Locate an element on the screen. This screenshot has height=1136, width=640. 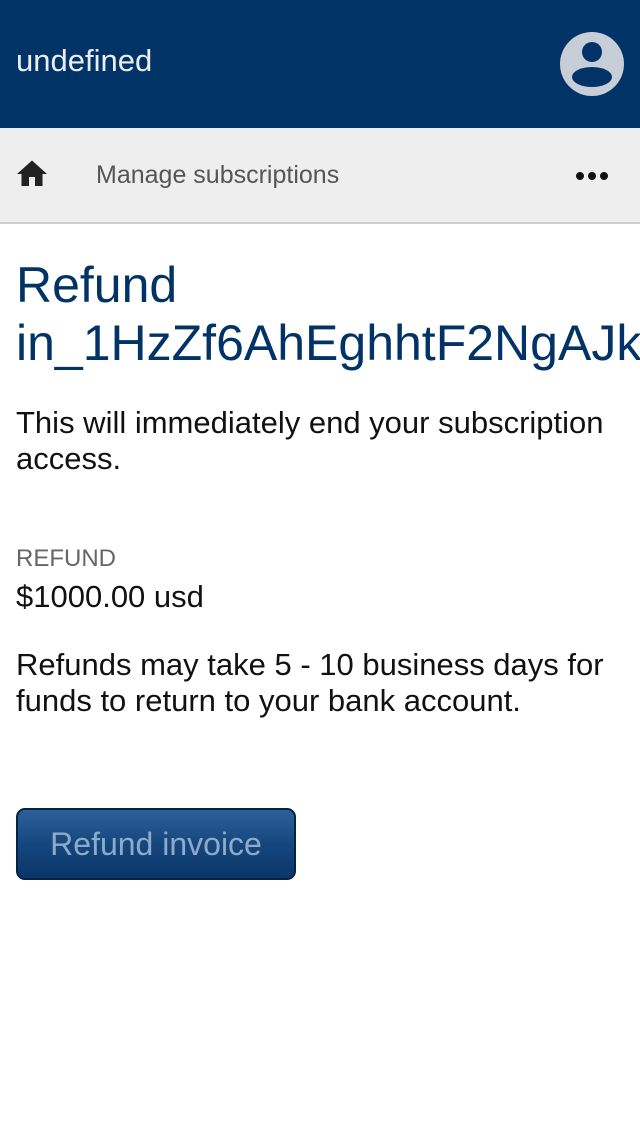
app-title: undefined is located at coordinates (84, 60).